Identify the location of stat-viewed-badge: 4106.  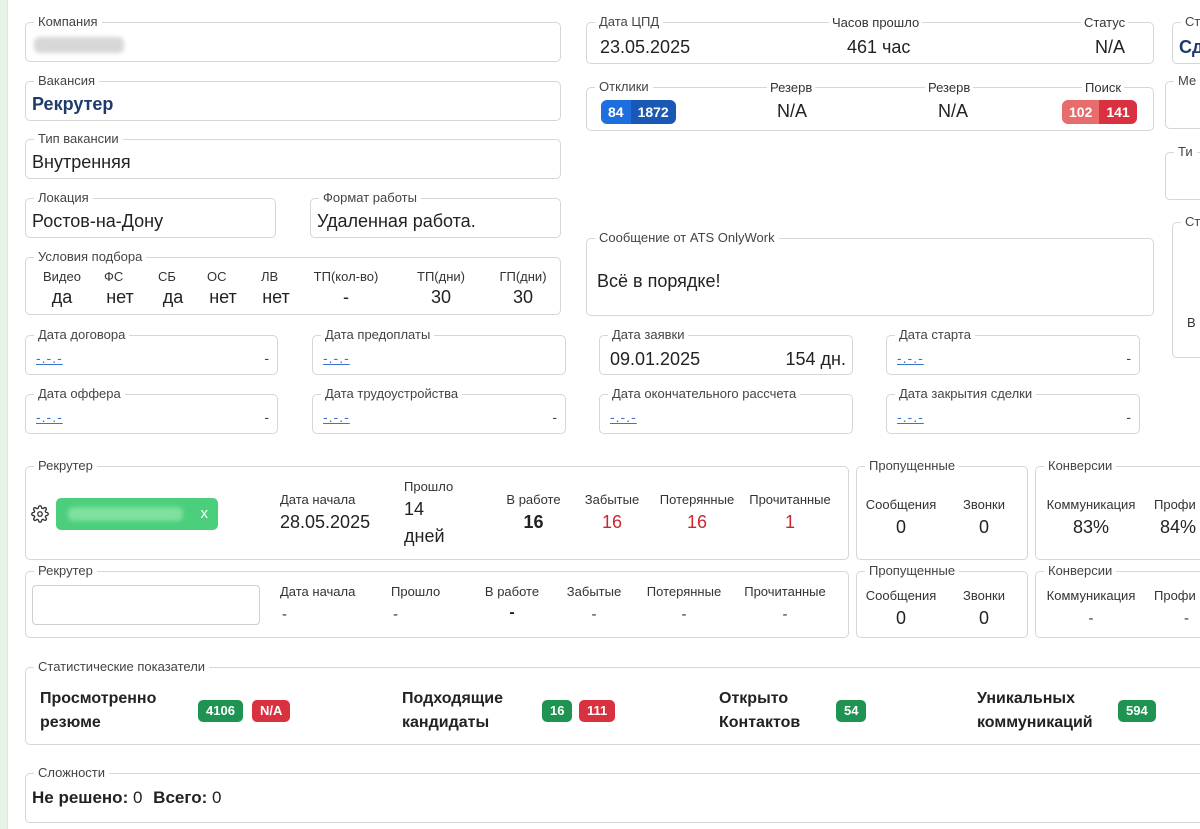
(220, 711).